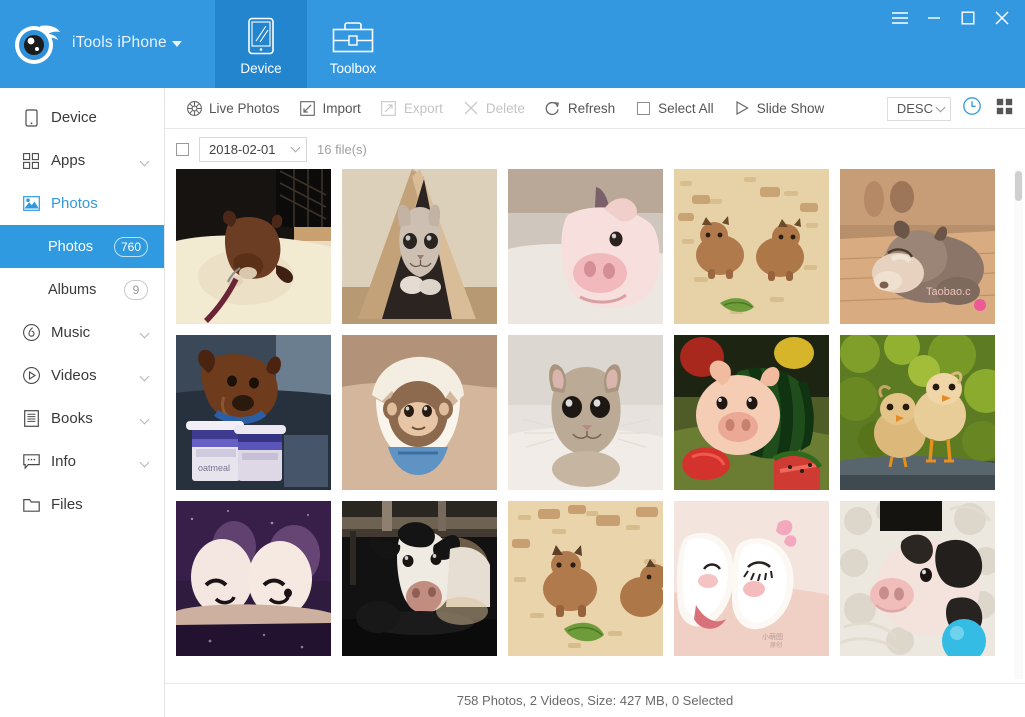 The width and height of the screenshot is (1025, 717). What do you see at coordinates (31, 419) in the screenshot?
I see `books-icon` at bounding box center [31, 419].